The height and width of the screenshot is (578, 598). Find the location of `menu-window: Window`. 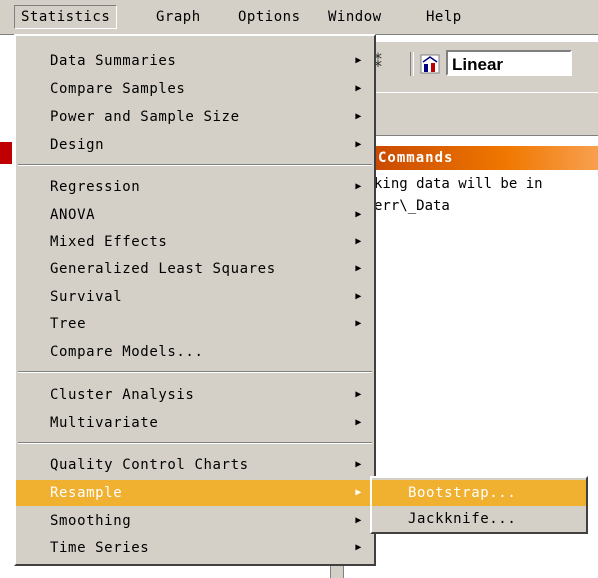

menu-window: Window is located at coordinates (355, 17).